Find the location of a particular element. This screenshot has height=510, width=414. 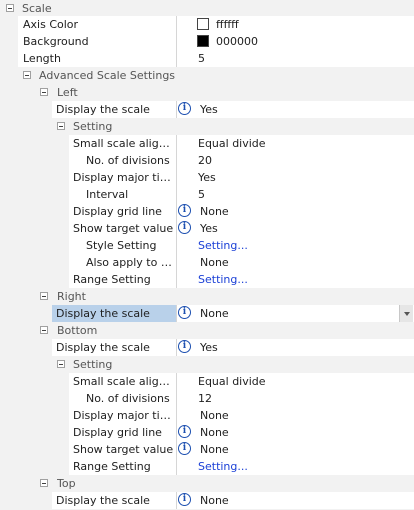

category-label: Scale is located at coordinates (37, 8).